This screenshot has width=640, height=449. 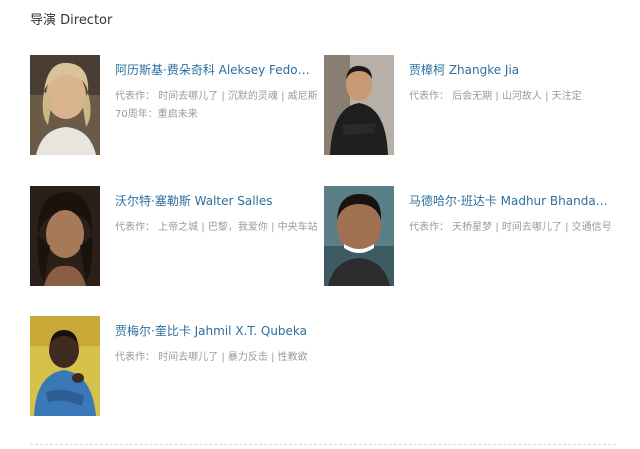 I want to click on director-works: 代表作： 天桥星梦 | 时间去哪儿了 | 交通信号, so click(x=510, y=227).